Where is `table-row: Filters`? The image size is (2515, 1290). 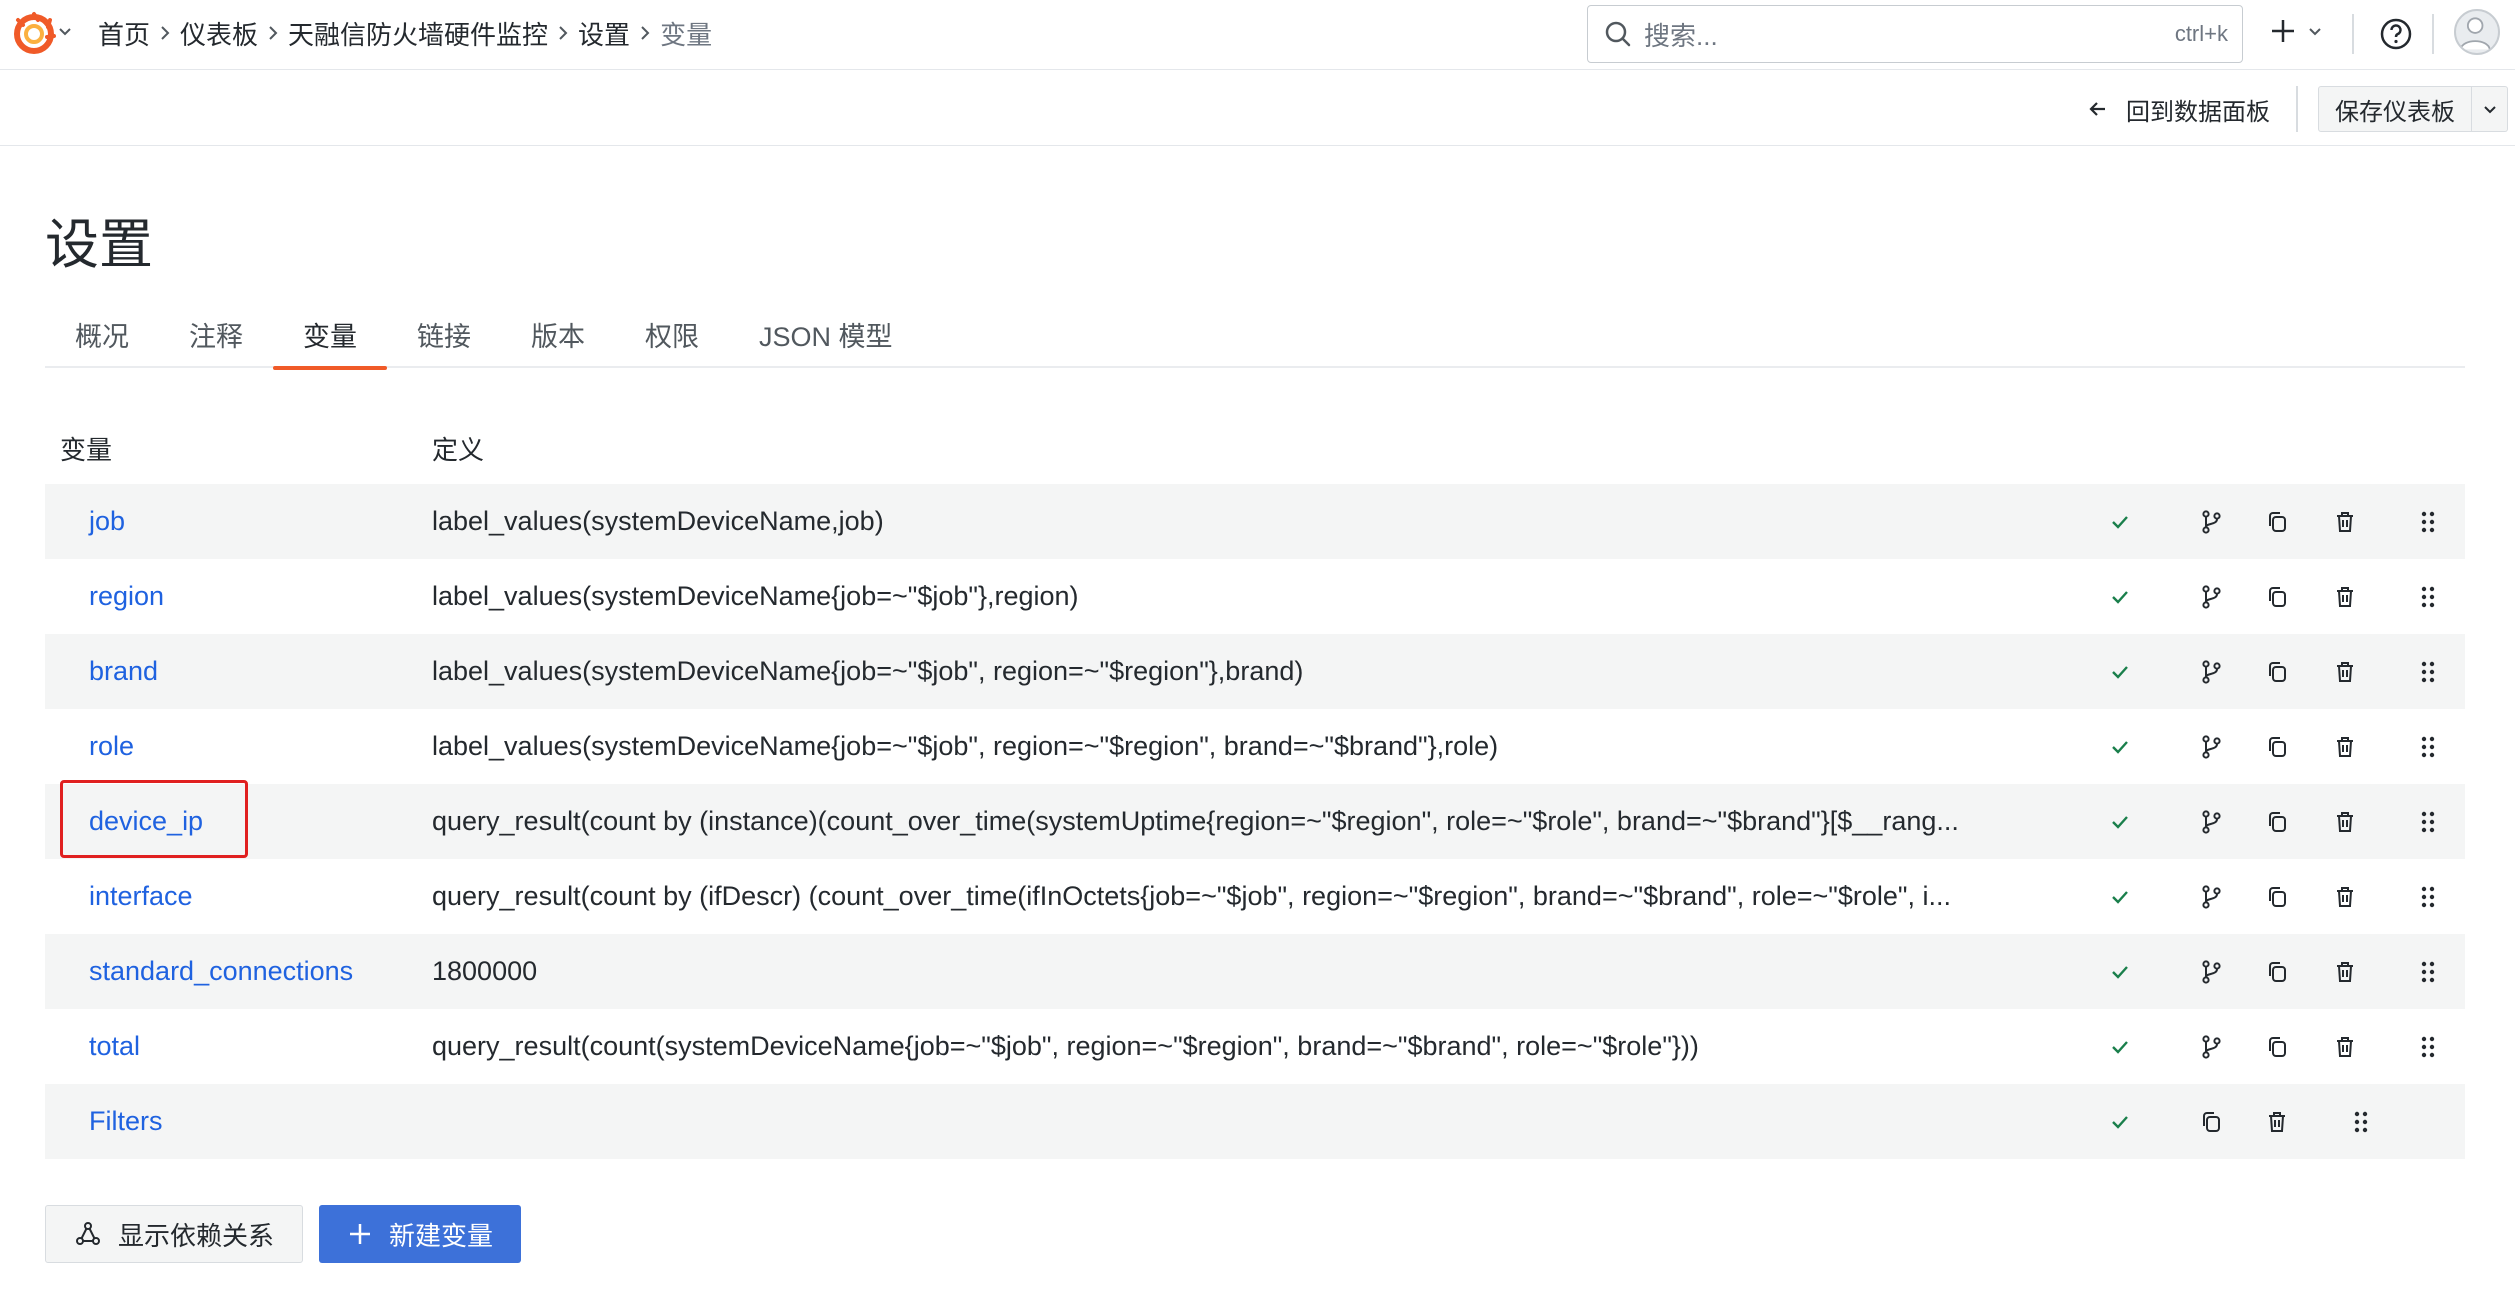
table-row: Filters is located at coordinates (1255, 1121).